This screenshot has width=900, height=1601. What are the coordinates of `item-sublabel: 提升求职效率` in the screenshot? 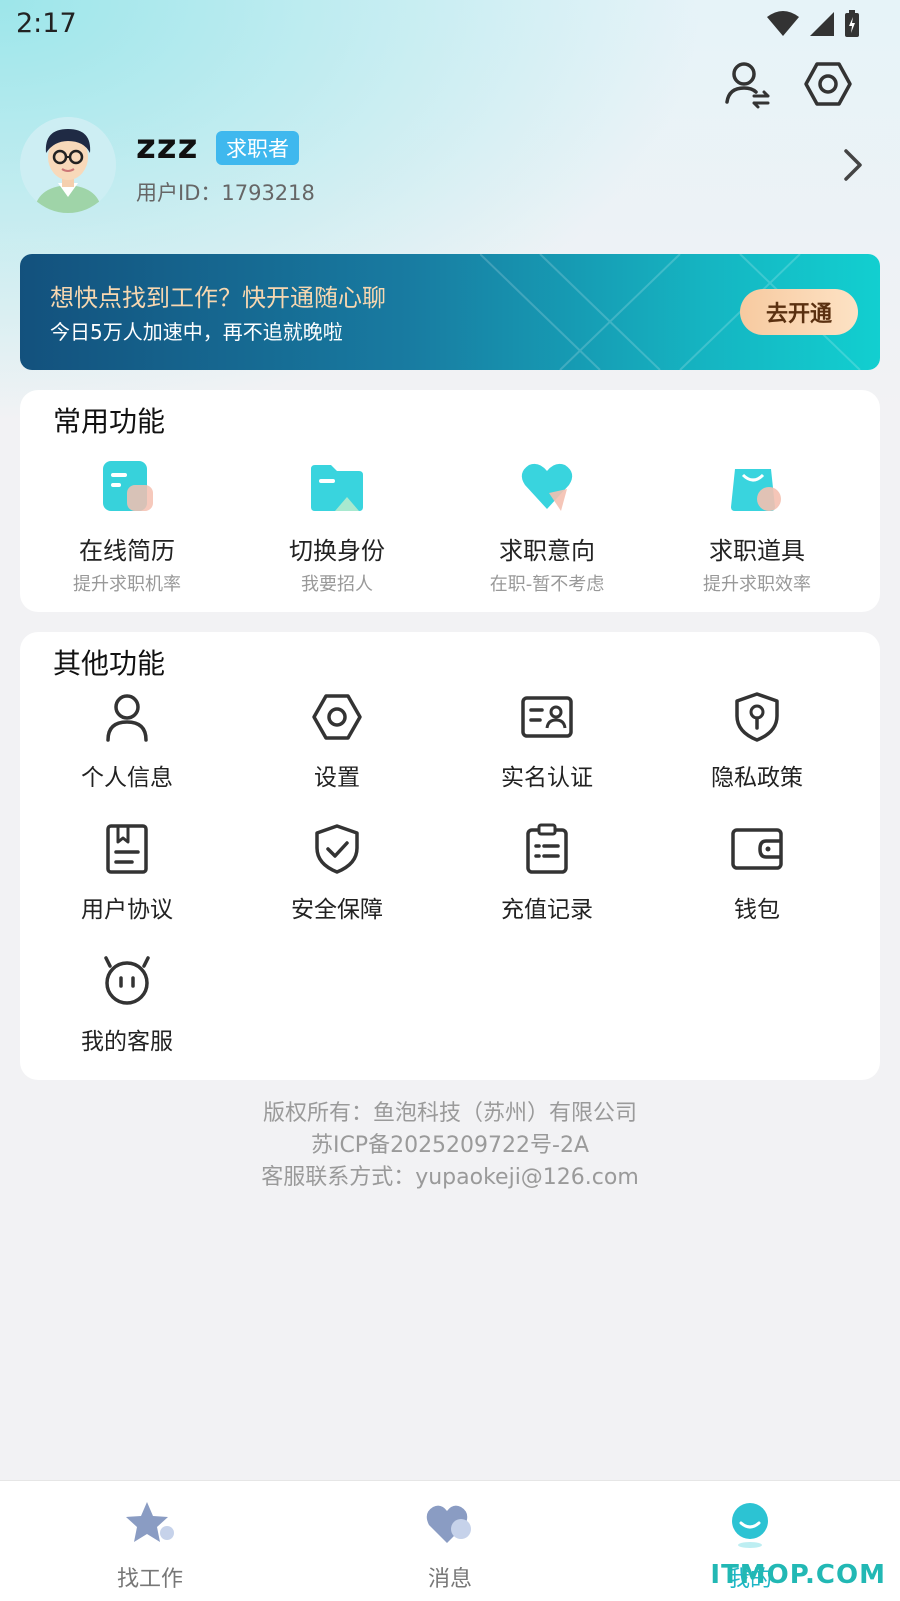 It's located at (757, 584).